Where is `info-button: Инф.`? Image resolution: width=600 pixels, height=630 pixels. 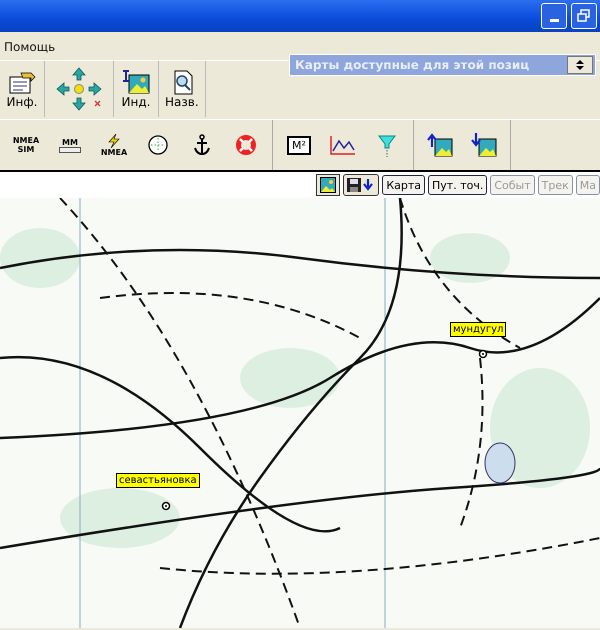
info-button: Инф. is located at coordinates (22, 89).